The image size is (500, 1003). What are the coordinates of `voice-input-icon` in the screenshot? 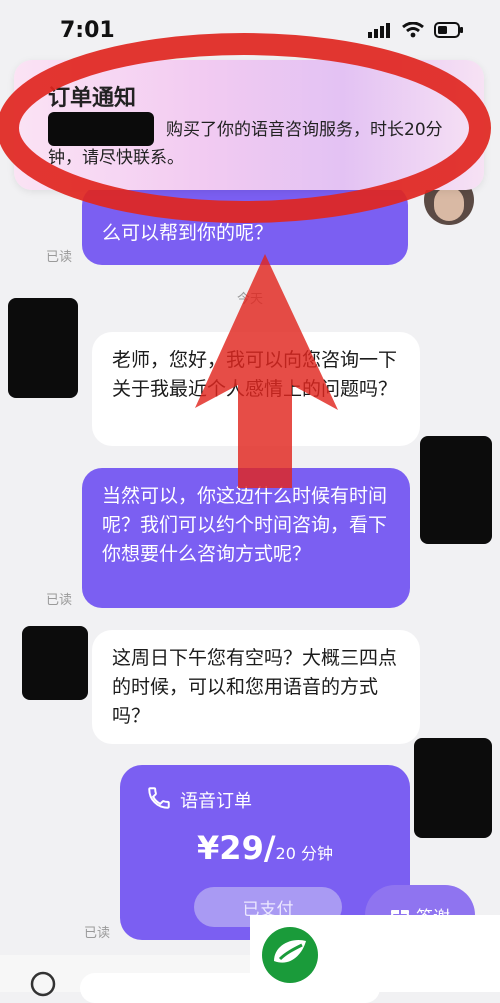 It's located at (43, 984).